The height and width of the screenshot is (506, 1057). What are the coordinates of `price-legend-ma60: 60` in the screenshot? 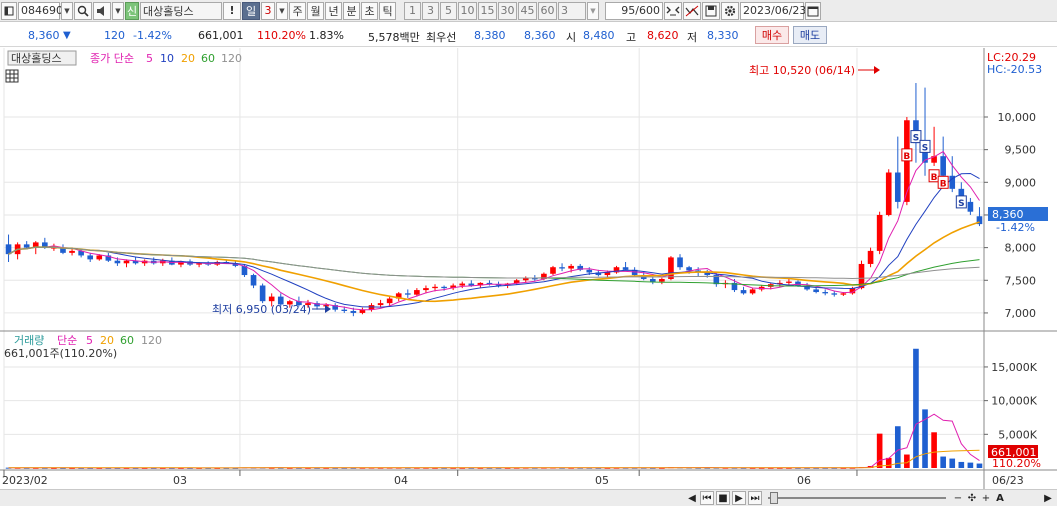 It's located at (208, 58).